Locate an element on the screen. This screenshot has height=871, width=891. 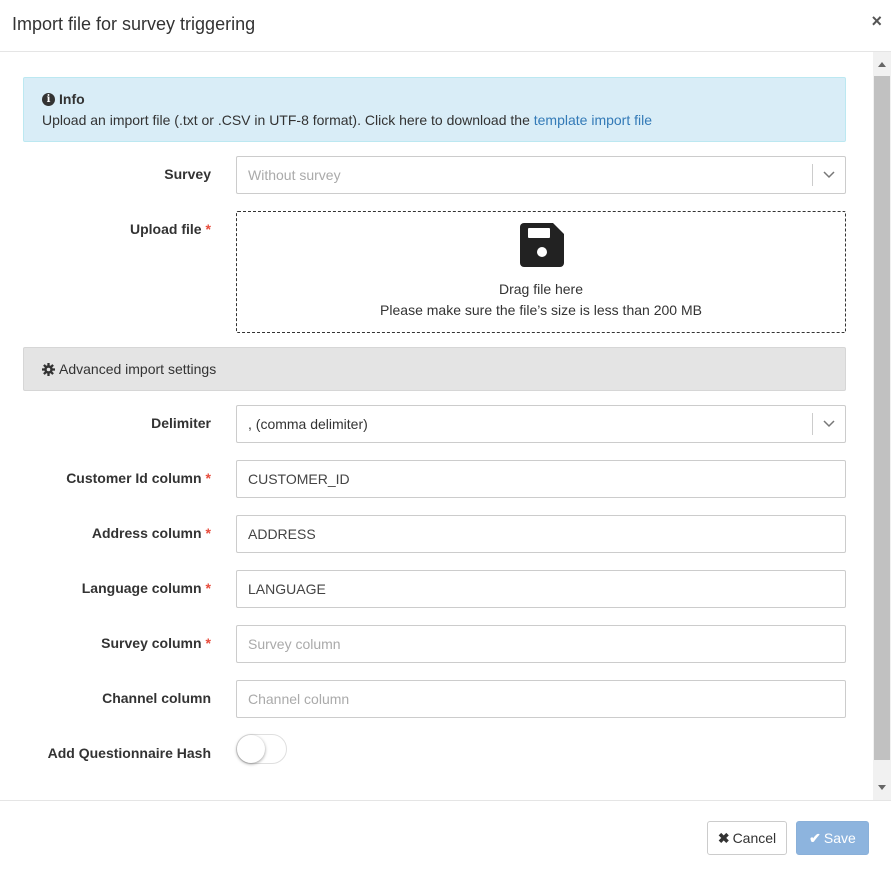
delimiter-label-text: Delimiter is located at coordinates (181, 423).